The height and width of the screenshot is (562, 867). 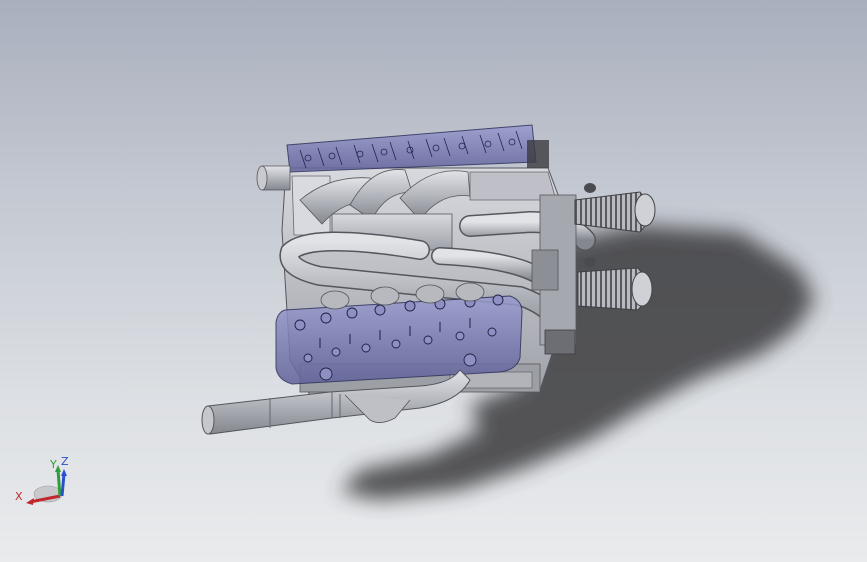 I want to click on z-axis-arrow, so click(x=63, y=485).